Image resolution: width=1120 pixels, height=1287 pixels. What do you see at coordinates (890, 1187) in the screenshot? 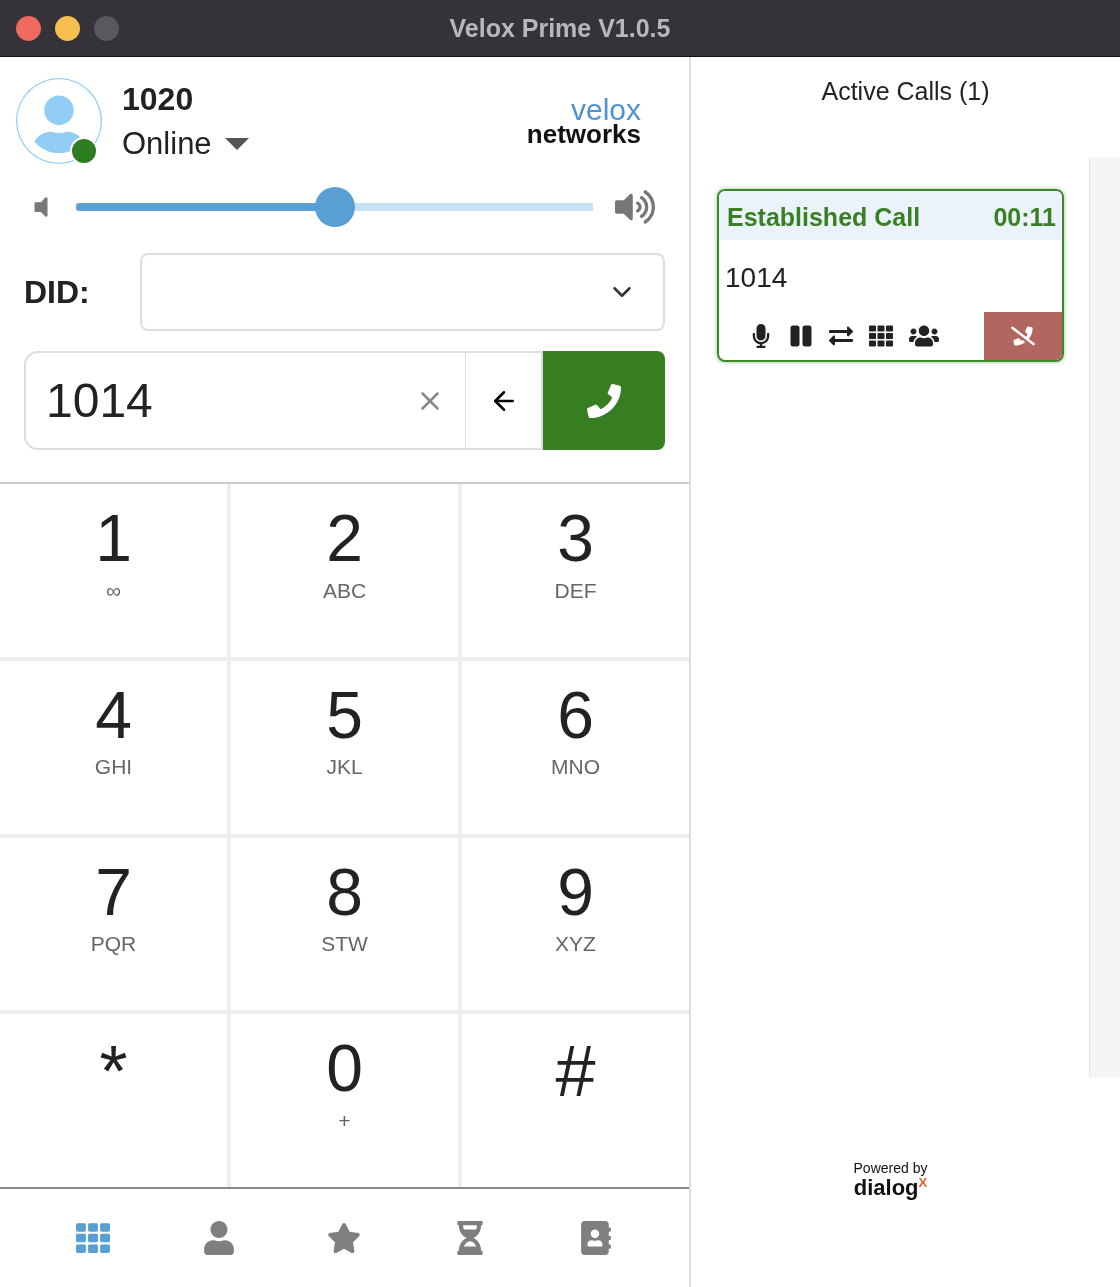
I see `brand-logo-text: dialog$^{X}$` at bounding box center [890, 1187].